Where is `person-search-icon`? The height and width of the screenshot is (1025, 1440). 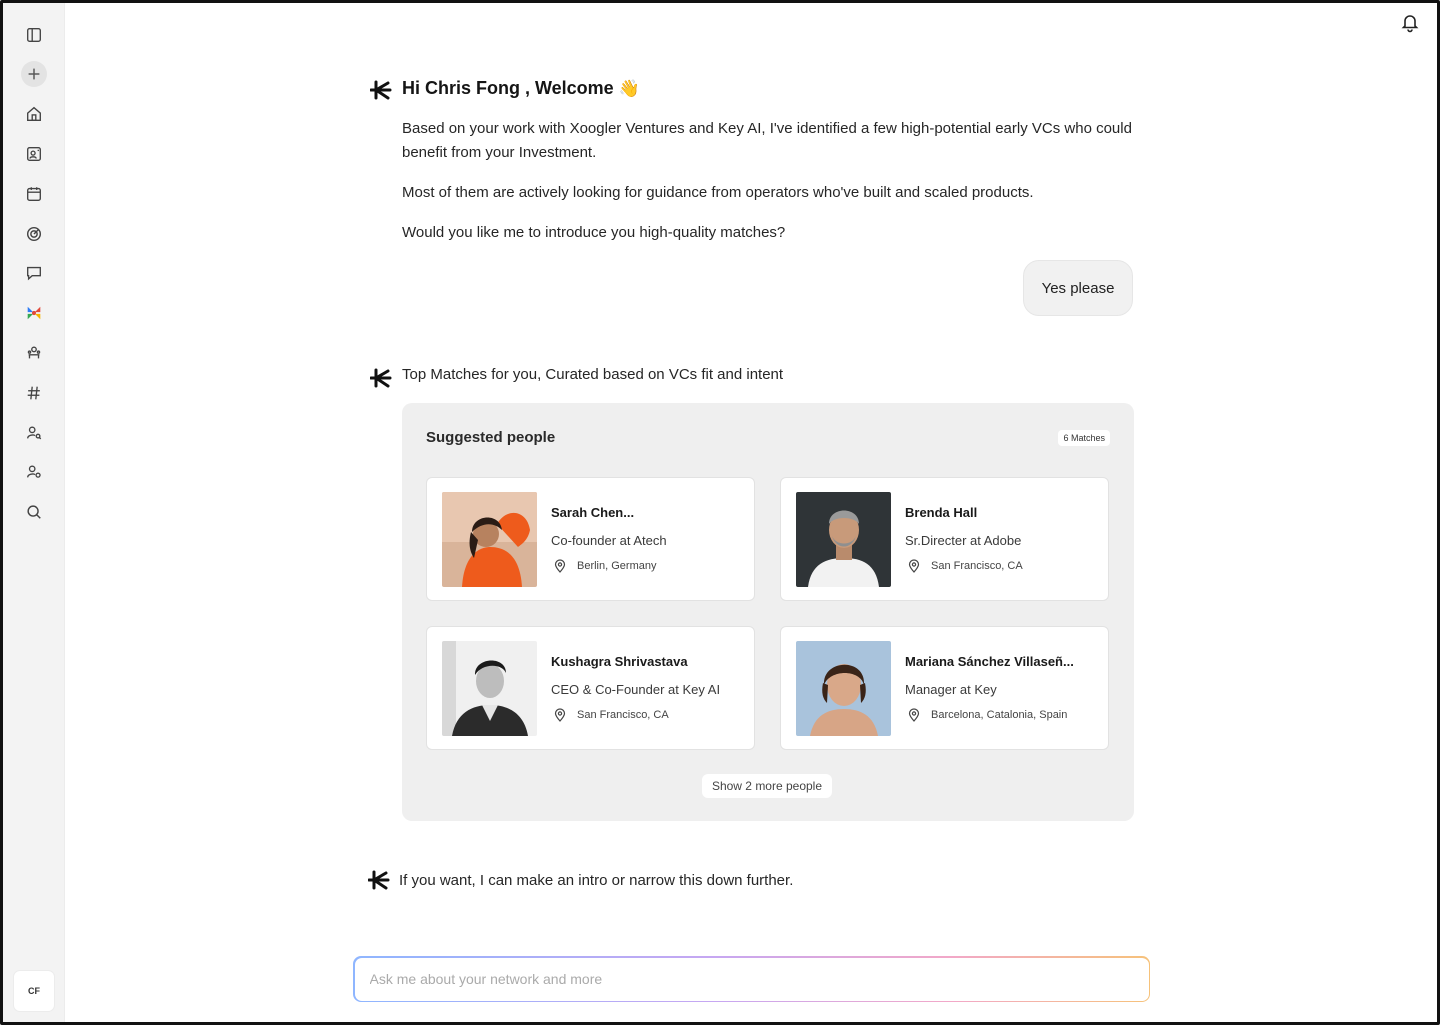 person-search-icon is located at coordinates (34, 433).